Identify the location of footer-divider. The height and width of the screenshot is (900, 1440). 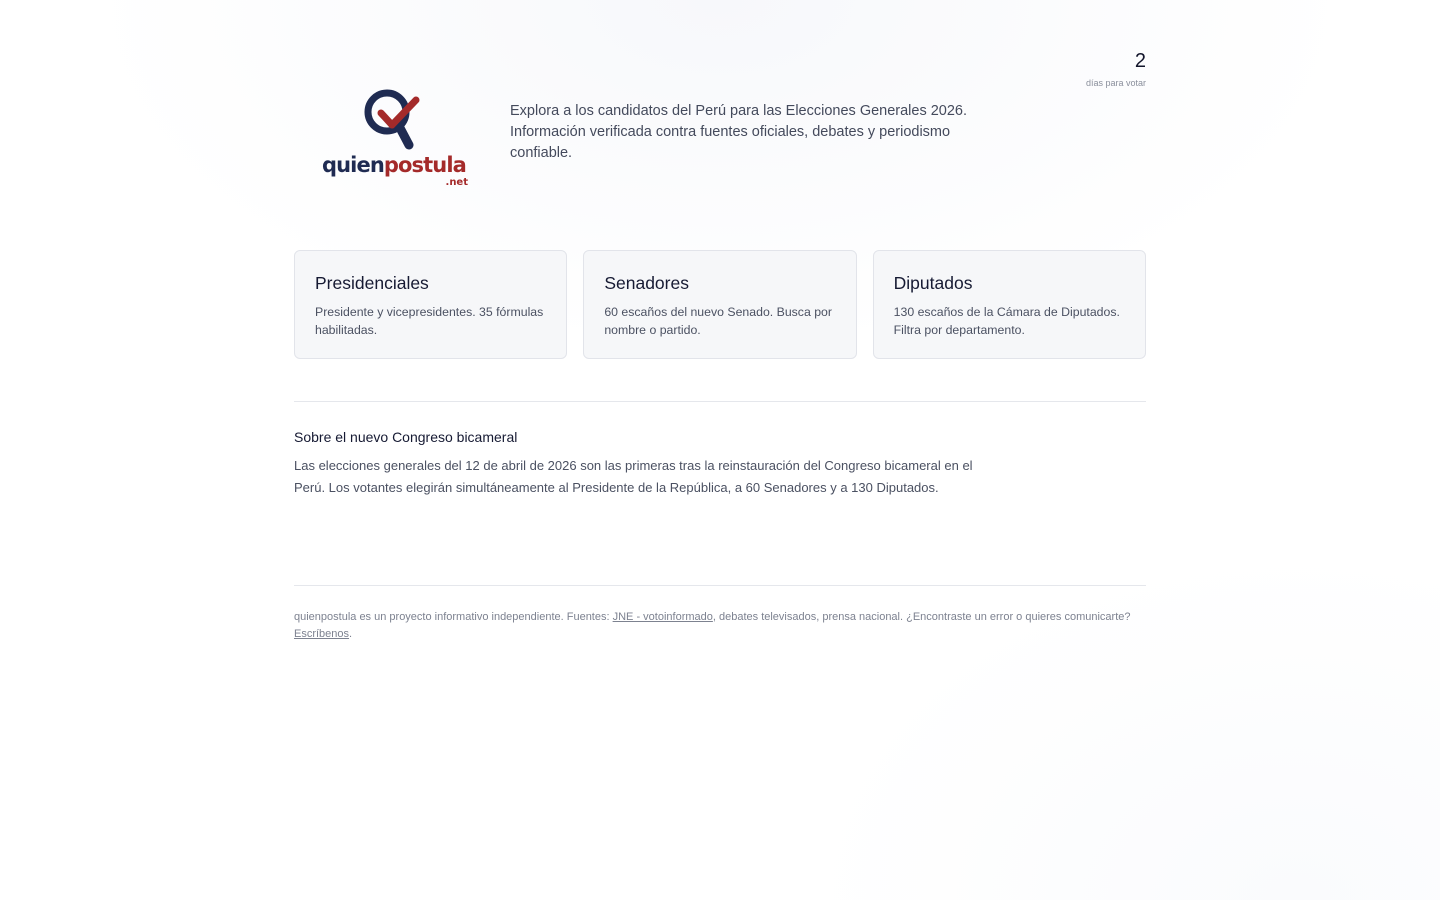
(720, 585).